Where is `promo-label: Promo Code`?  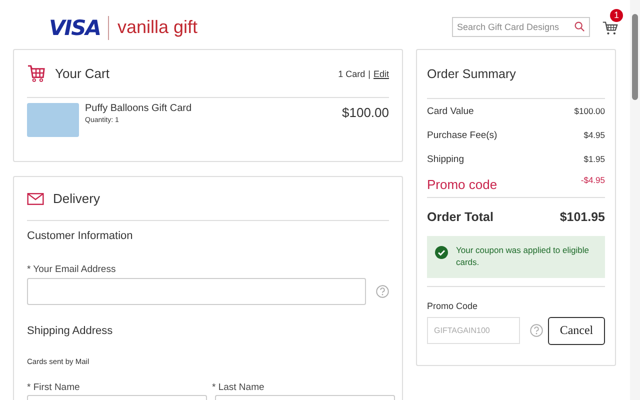 promo-label: Promo Code is located at coordinates (516, 298).